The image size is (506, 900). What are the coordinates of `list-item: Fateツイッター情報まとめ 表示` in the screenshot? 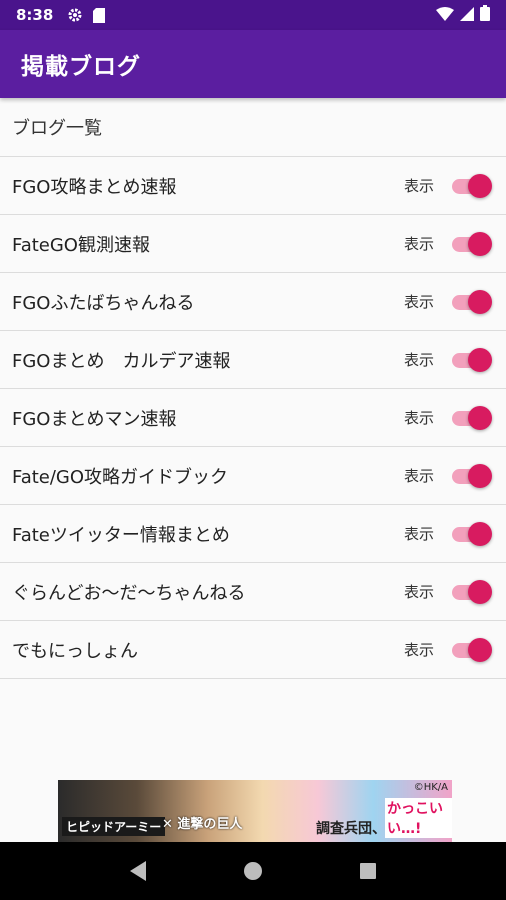 It's located at (253, 534).